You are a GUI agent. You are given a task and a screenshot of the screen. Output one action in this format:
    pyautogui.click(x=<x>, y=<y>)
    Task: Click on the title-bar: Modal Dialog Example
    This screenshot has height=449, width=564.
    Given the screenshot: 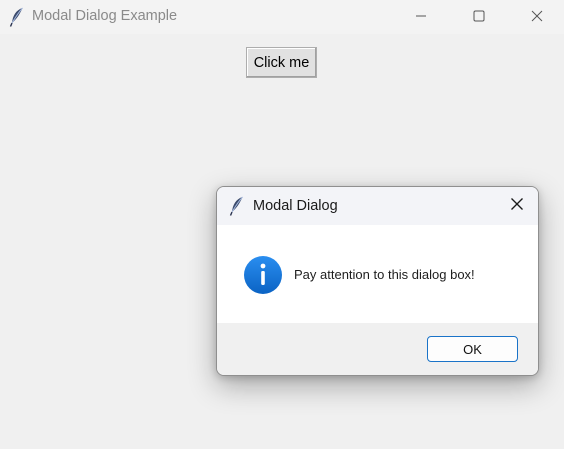 What is the action you would take?
    pyautogui.click(x=282, y=17)
    